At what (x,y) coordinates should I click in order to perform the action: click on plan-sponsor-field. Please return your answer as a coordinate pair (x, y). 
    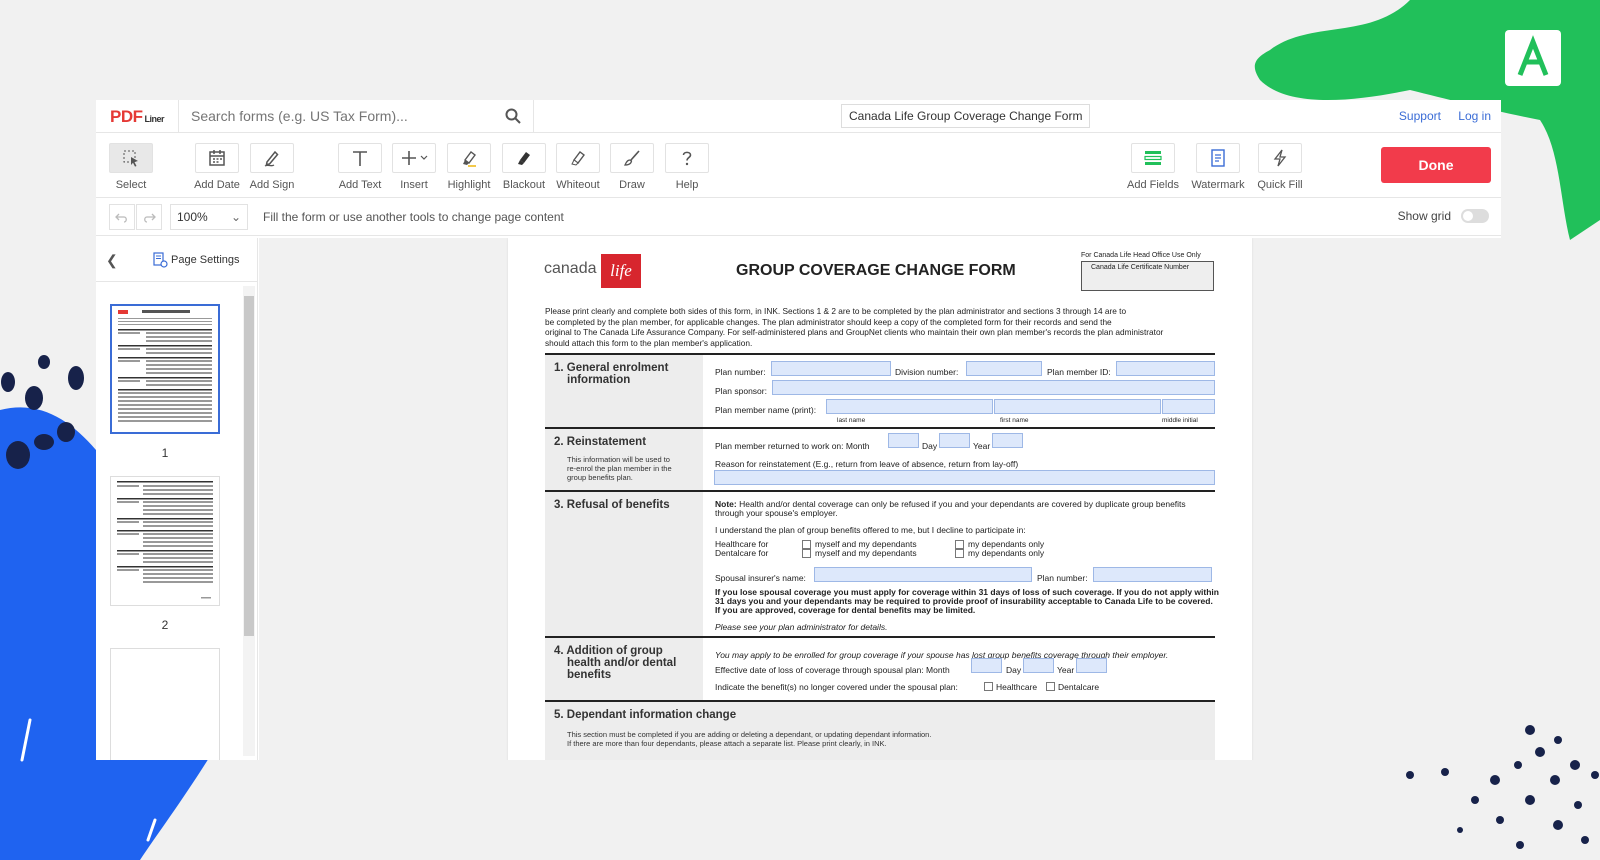
    Looking at the image, I should click on (993, 387).